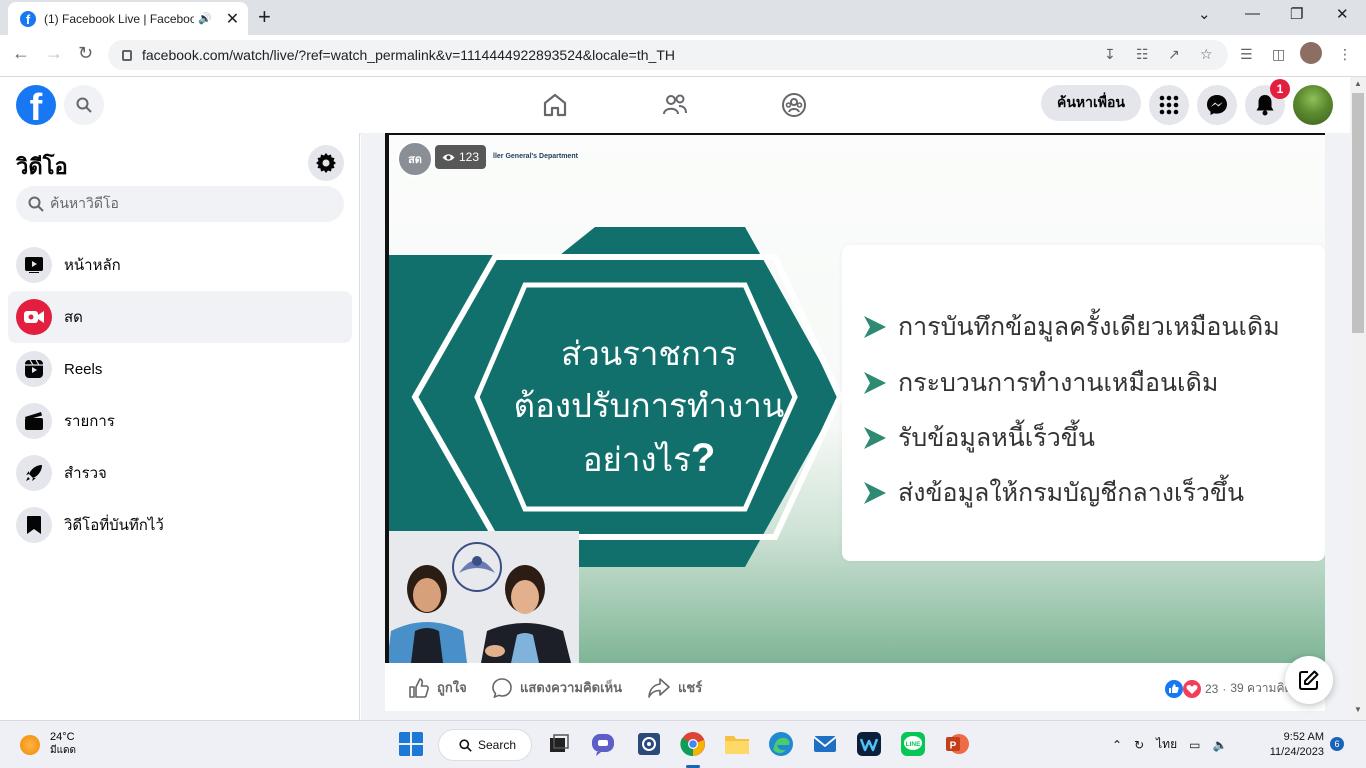 The width and height of the screenshot is (1366, 768). Describe the element at coordinates (1110, 54) in the screenshot. I see `install-app-icon: ↧` at that location.